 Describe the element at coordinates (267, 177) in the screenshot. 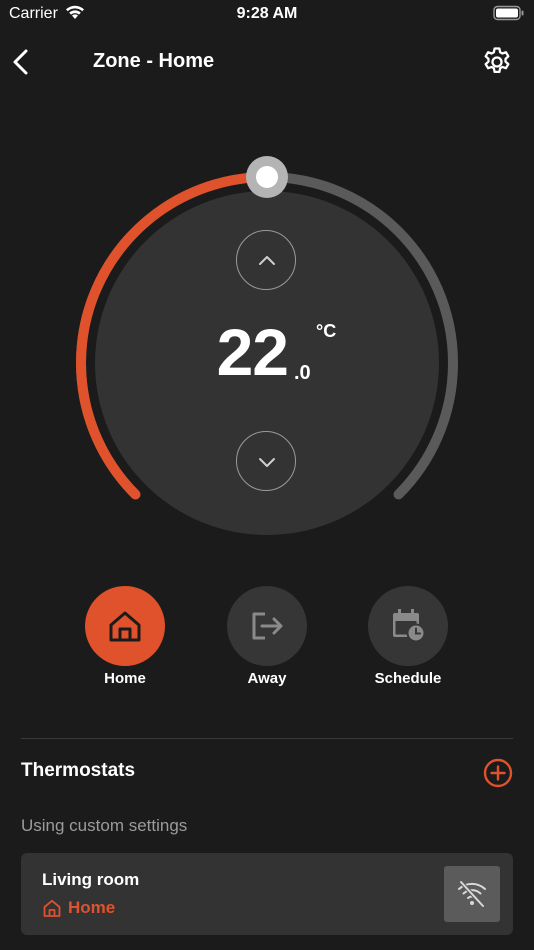

I see `dial-handle` at that location.